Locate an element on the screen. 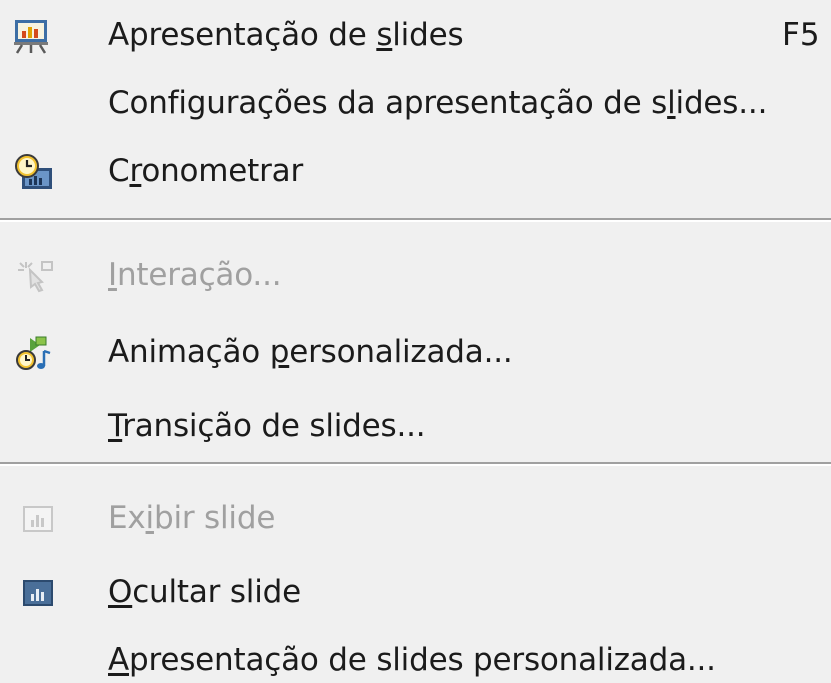 This screenshot has width=831, height=683. menu-item-label: Cronometrar is located at coordinates (206, 171).